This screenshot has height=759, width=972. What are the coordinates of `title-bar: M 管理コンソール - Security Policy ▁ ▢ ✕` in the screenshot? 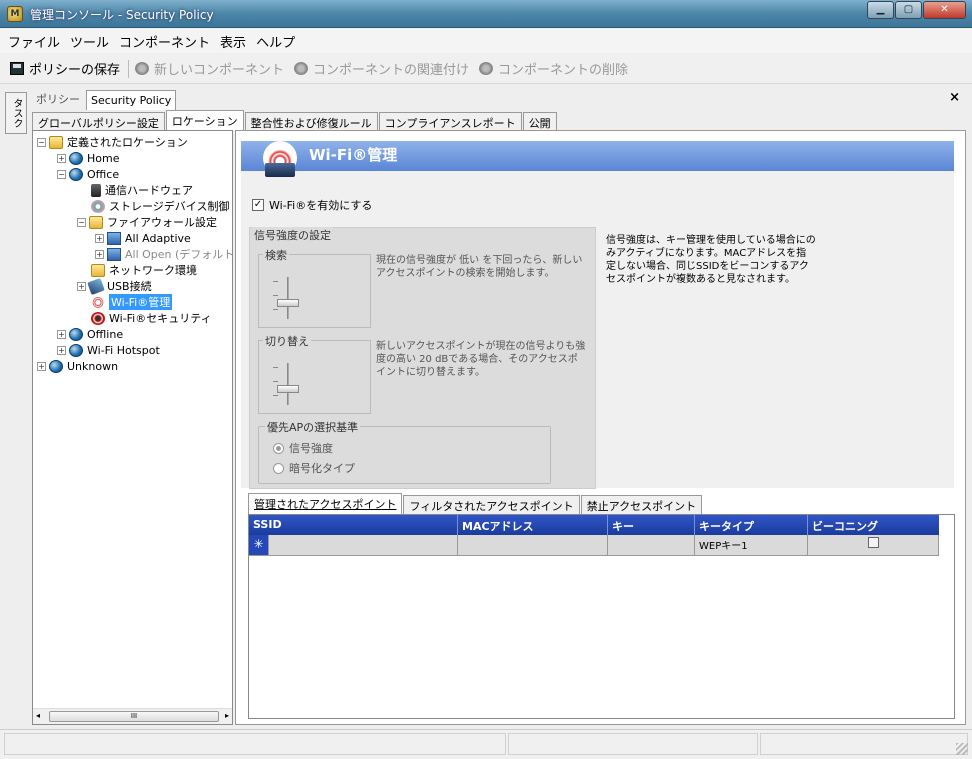 It's located at (486, 14).